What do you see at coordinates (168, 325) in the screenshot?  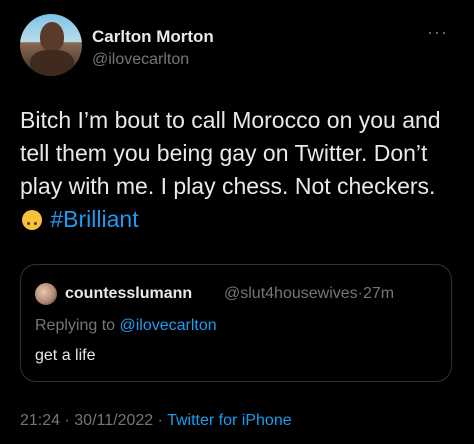 I see `replying-mention-link: @ilovecarlton` at bounding box center [168, 325].